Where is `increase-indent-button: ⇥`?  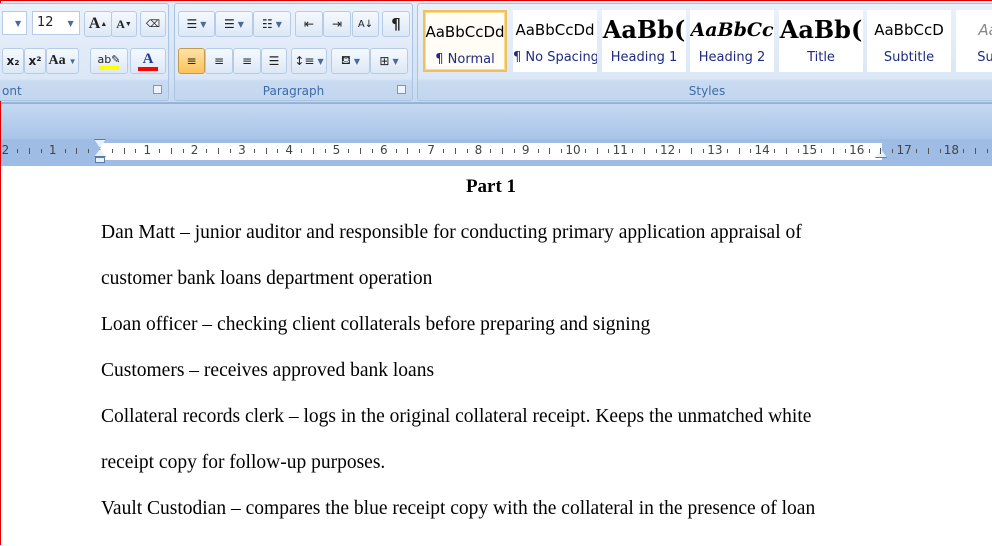
increase-indent-button: ⇥ is located at coordinates (337, 24).